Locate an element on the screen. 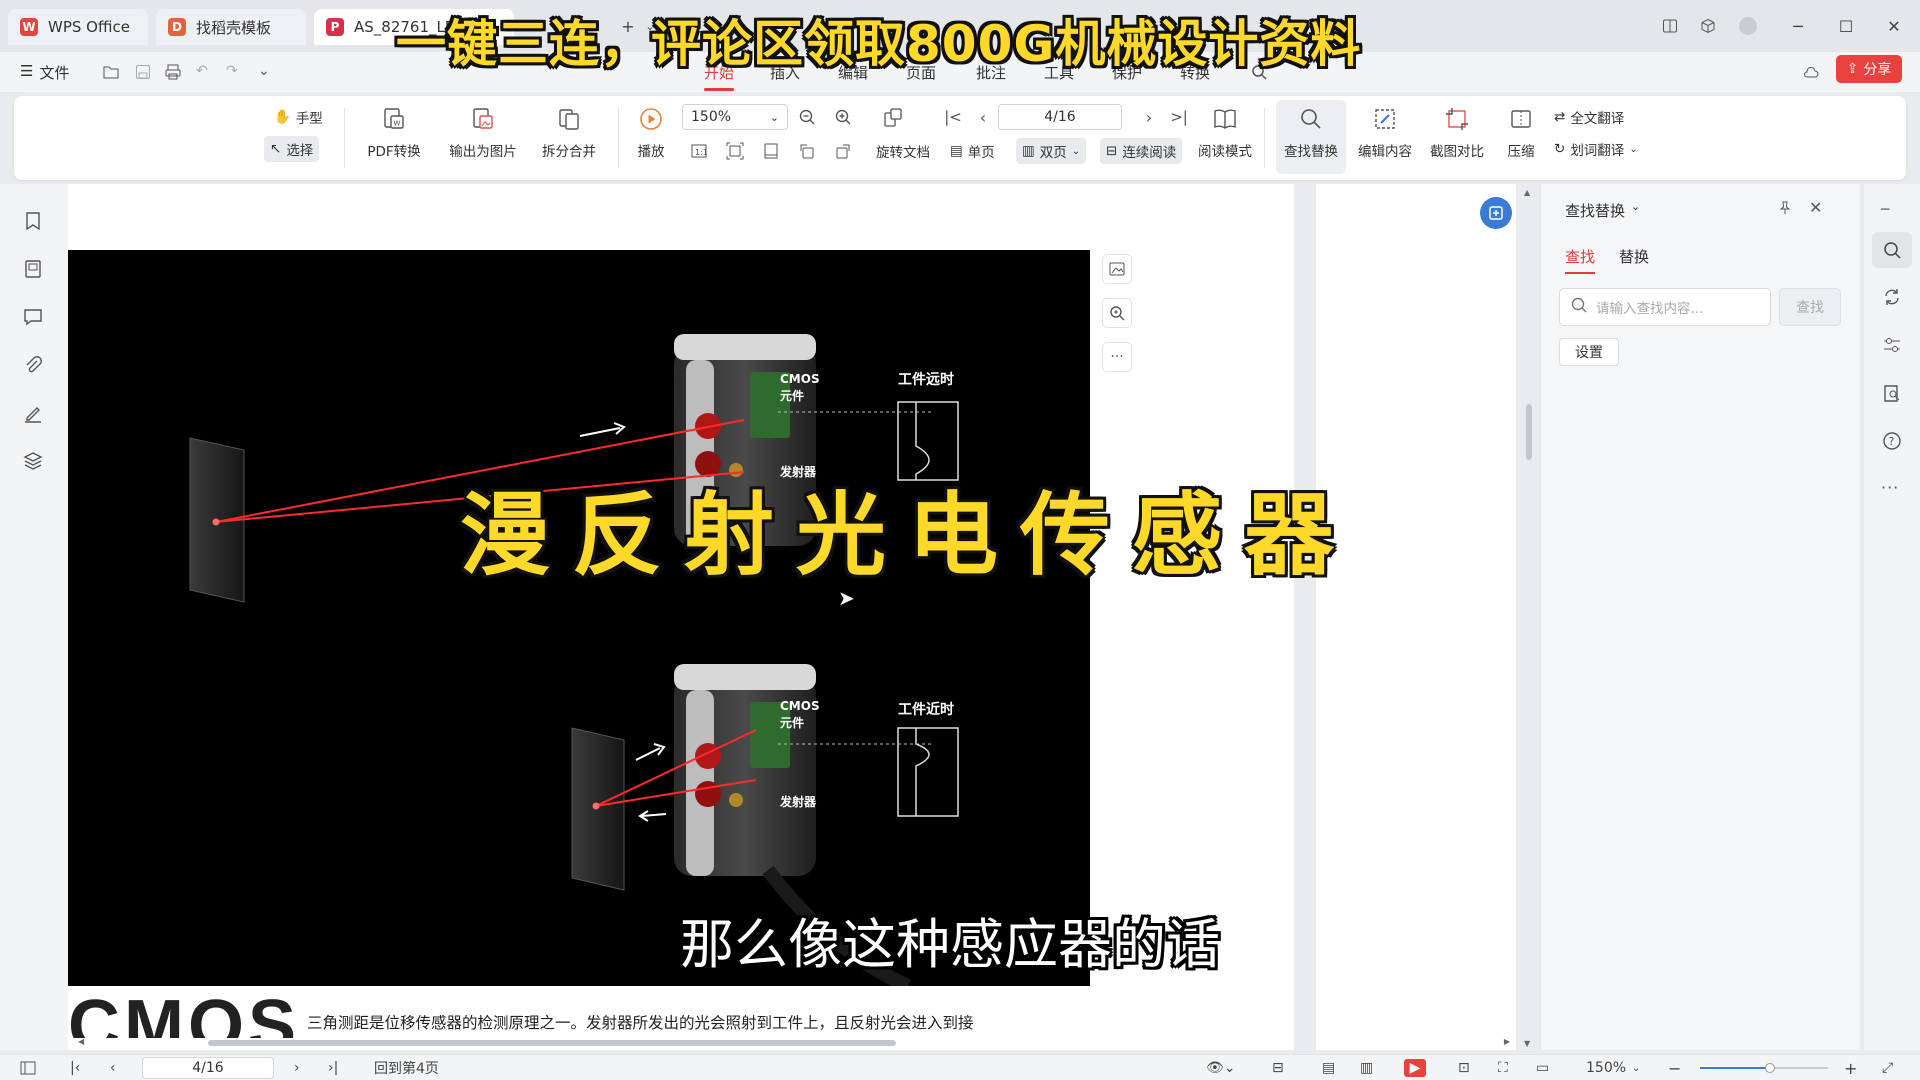 This screenshot has height=1080, width=1920. redo-icon: ↷ is located at coordinates (235, 72).